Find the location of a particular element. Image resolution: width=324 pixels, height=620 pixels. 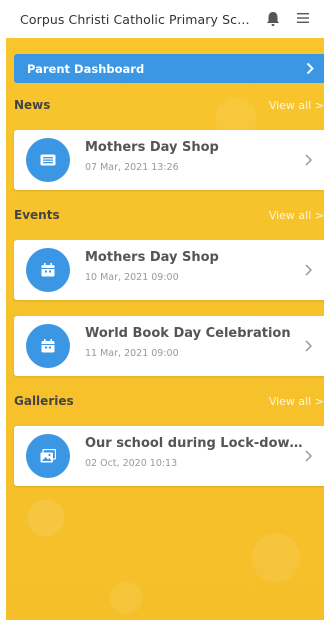

event-item-date: 10 Mar, 2021 09:00 is located at coordinates (132, 277).